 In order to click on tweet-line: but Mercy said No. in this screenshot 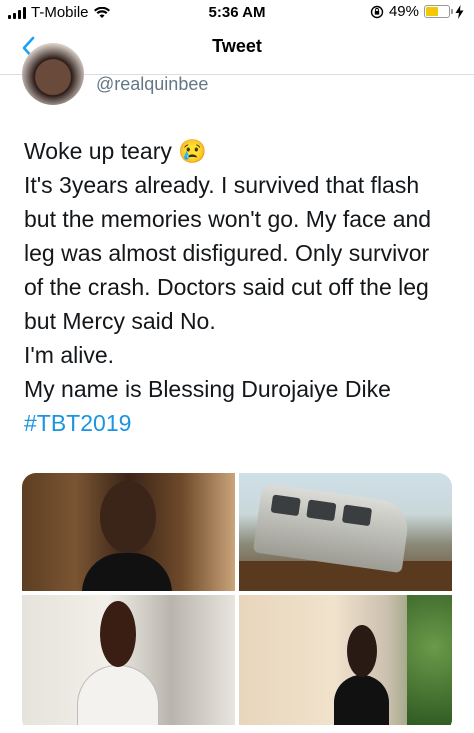, I will do `click(120, 321)`.